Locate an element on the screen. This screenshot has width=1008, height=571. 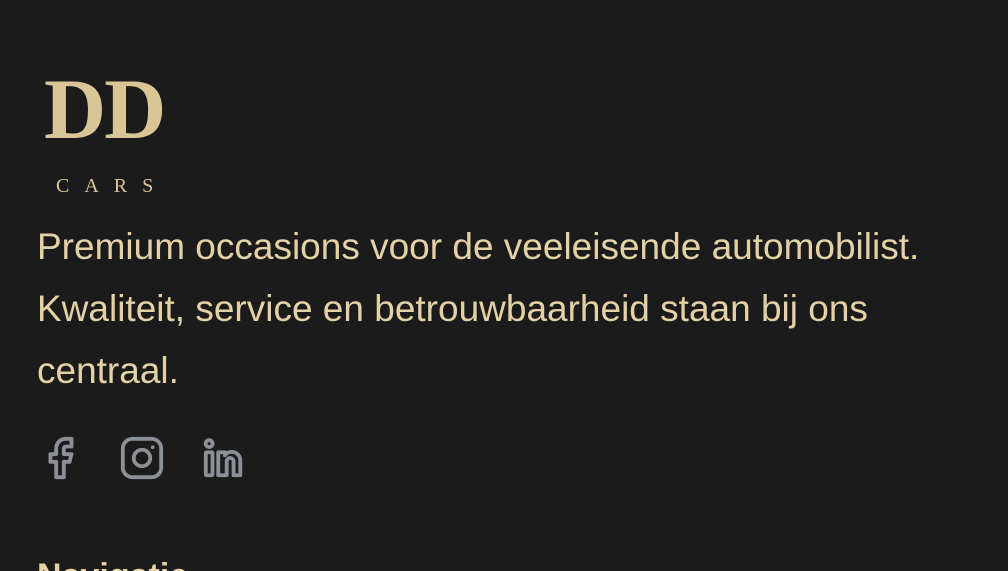
footer-section-heading: Navigatie is located at coordinates (112, 563).